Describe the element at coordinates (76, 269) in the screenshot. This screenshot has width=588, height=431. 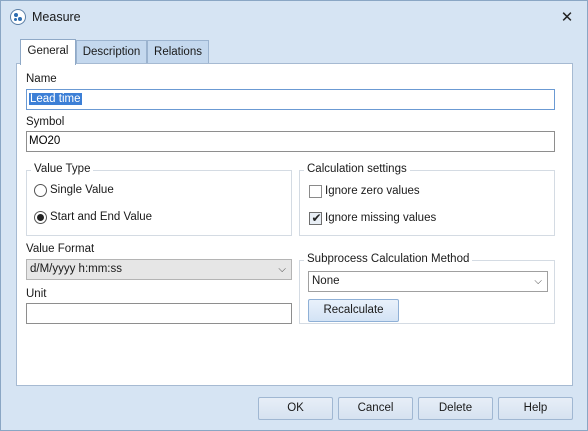
I see `value-format-value: d/M/yyyy h:mm:ss` at that location.